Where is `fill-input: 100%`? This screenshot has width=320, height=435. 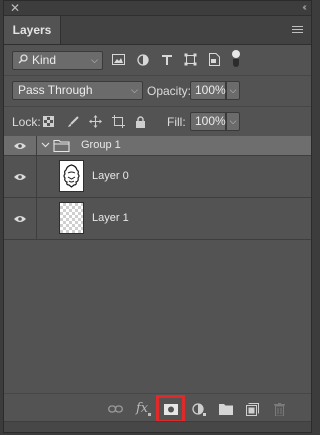
fill-input: 100% is located at coordinates (208, 121).